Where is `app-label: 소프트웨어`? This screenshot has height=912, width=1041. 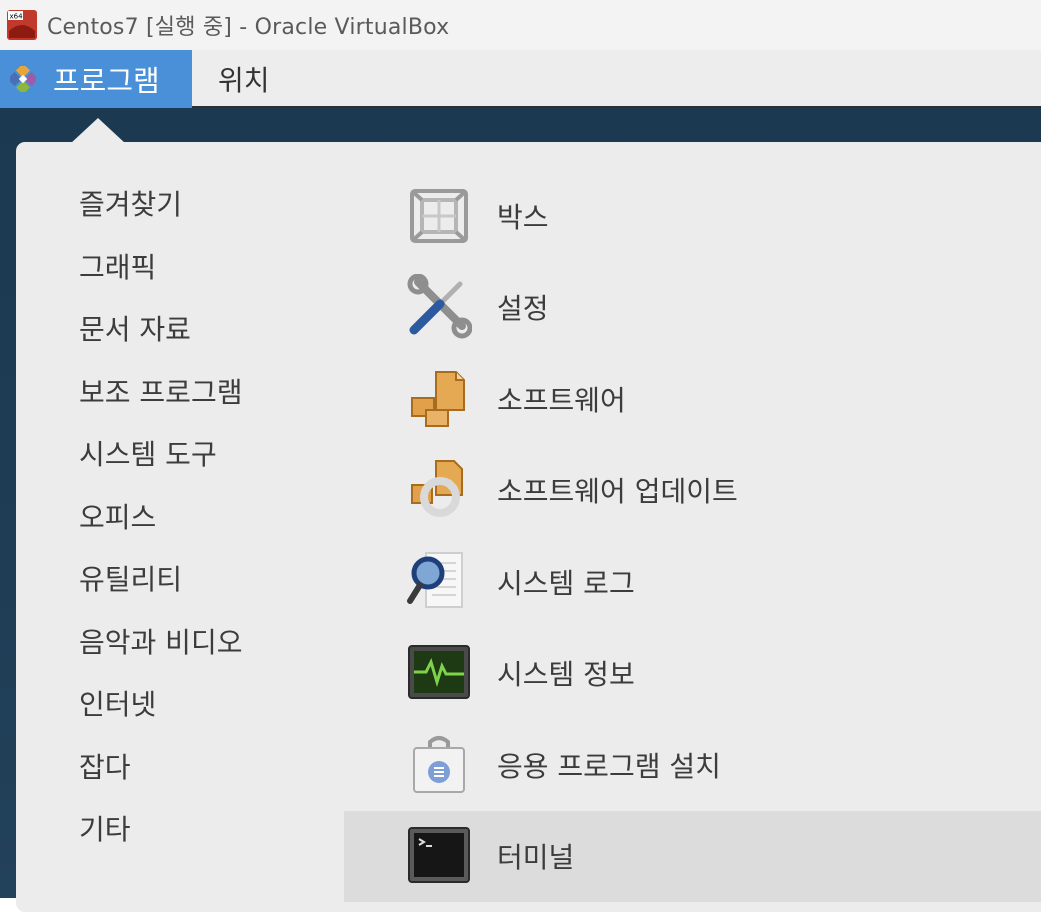
app-label: 소프트웨어 is located at coordinates (561, 400).